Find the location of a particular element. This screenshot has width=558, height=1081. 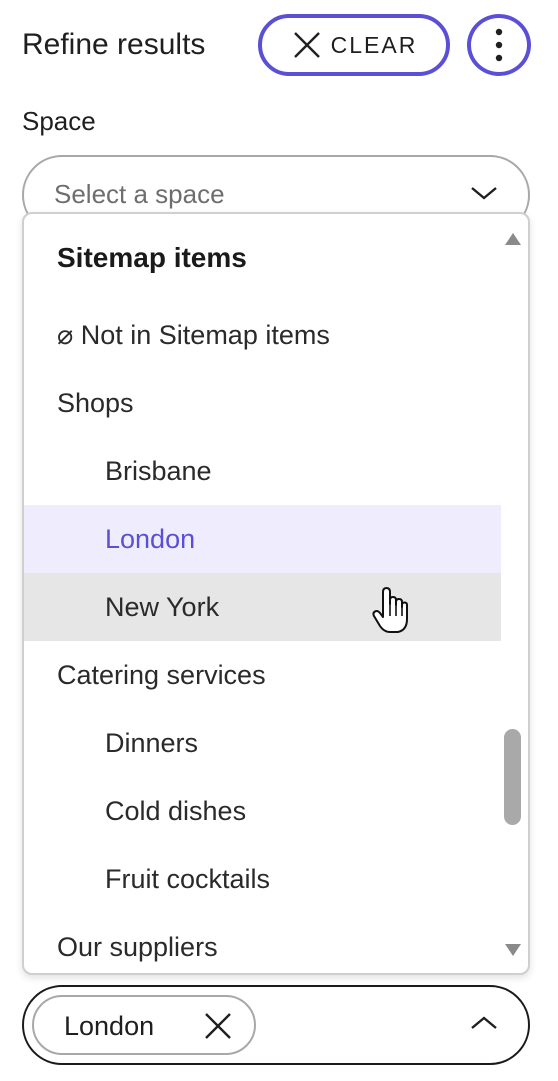

selected-space-chip-label: London is located at coordinates (109, 1026).